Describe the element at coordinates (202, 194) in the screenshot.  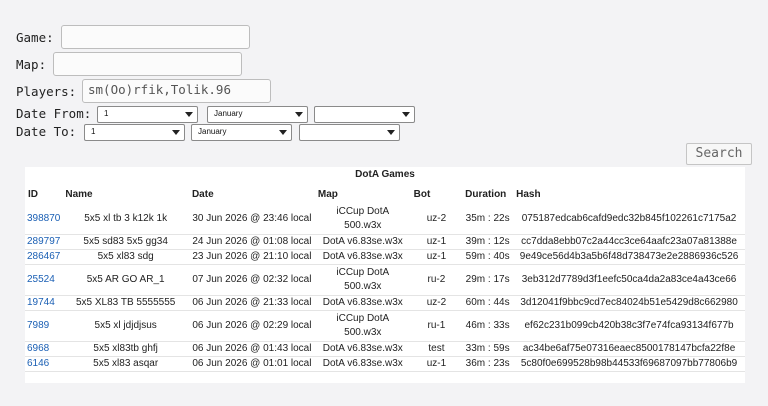
I see `column-header-date: Date` at that location.